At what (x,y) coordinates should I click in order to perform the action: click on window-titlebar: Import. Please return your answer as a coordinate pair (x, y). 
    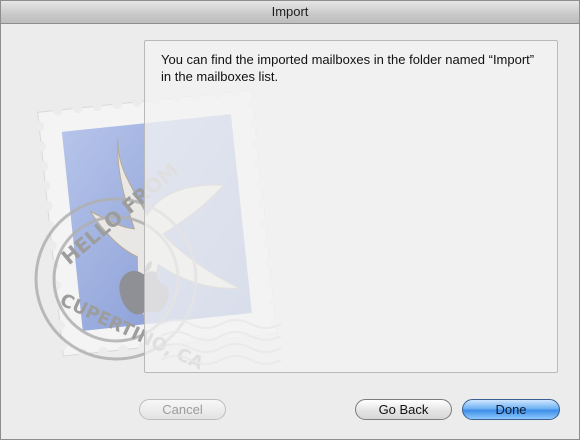
    Looking at the image, I should click on (290, 12).